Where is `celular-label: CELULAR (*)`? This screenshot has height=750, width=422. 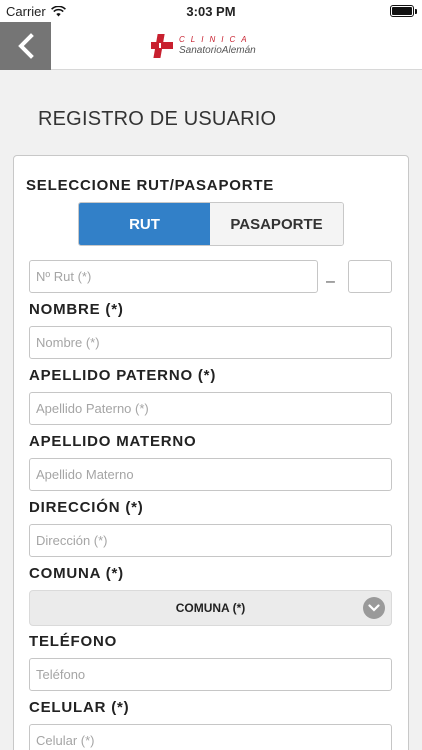 celular-label: CELULAR (*) is located at coordinates (79, 707).